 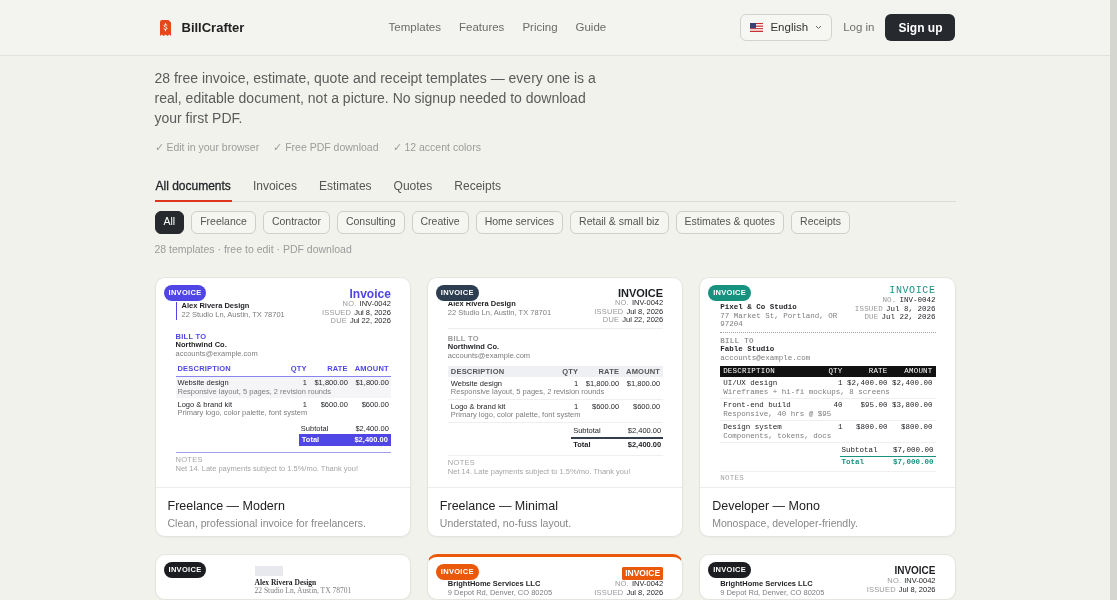 What do you see at coordinates (540, 27) in the screenshot?
I see `nav-link: Pricing` at bounding box center [540, 27].